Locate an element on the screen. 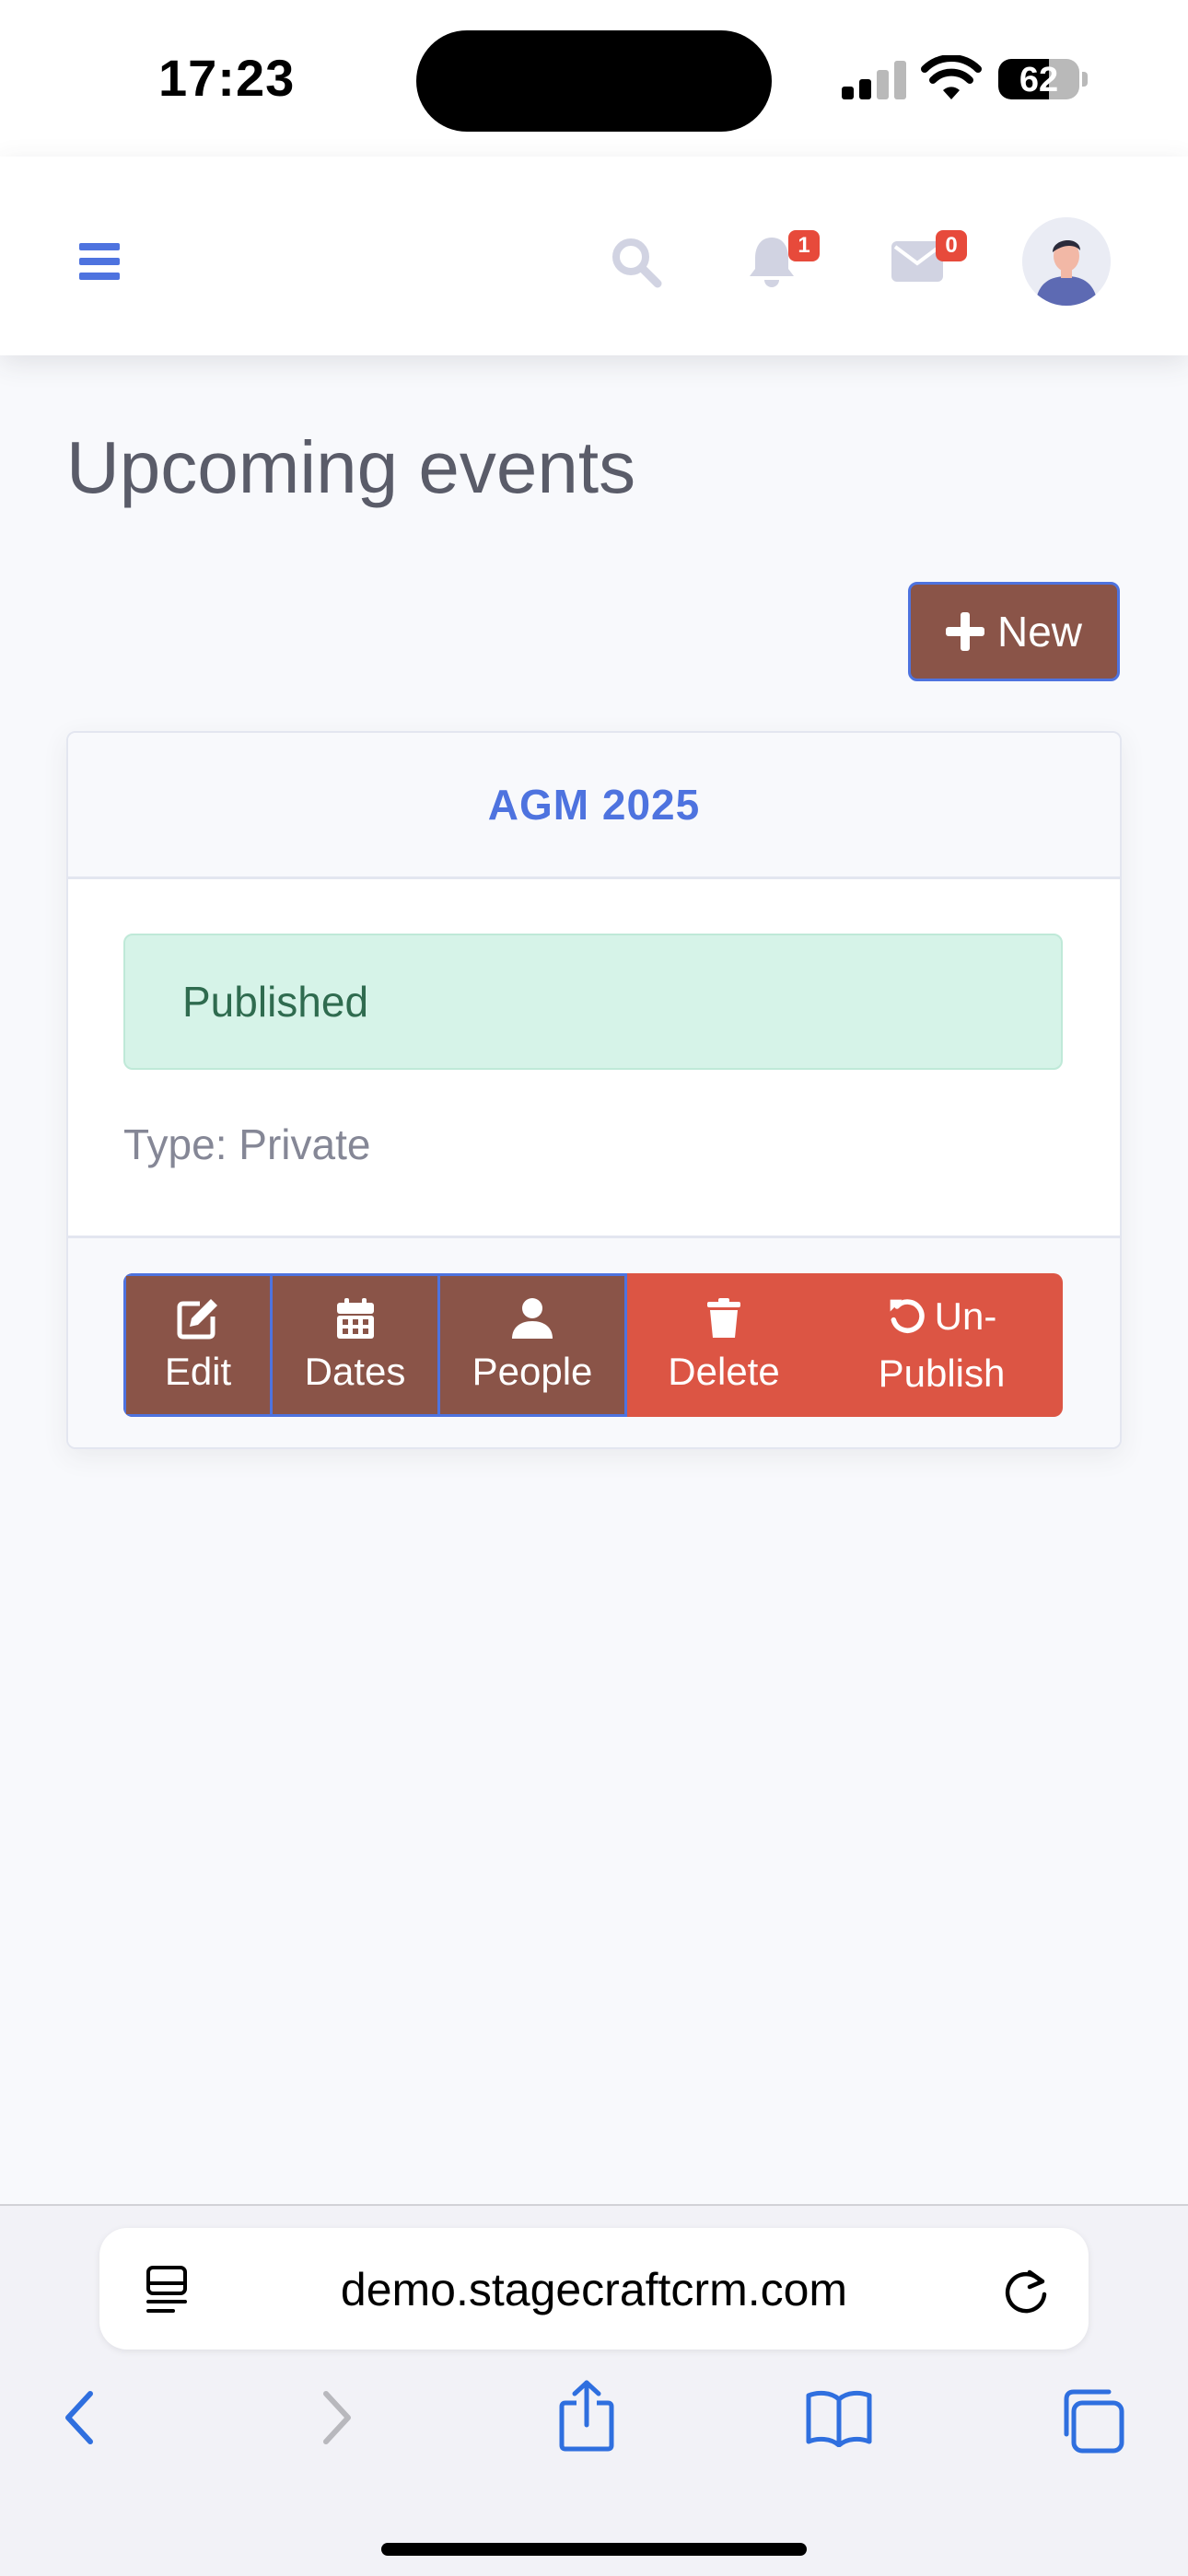 Image resolution: width=1188 pixels, height=2576 pixels. address-bar: demo.stagecraftcrm.com is located at coordinates (594, 2289).